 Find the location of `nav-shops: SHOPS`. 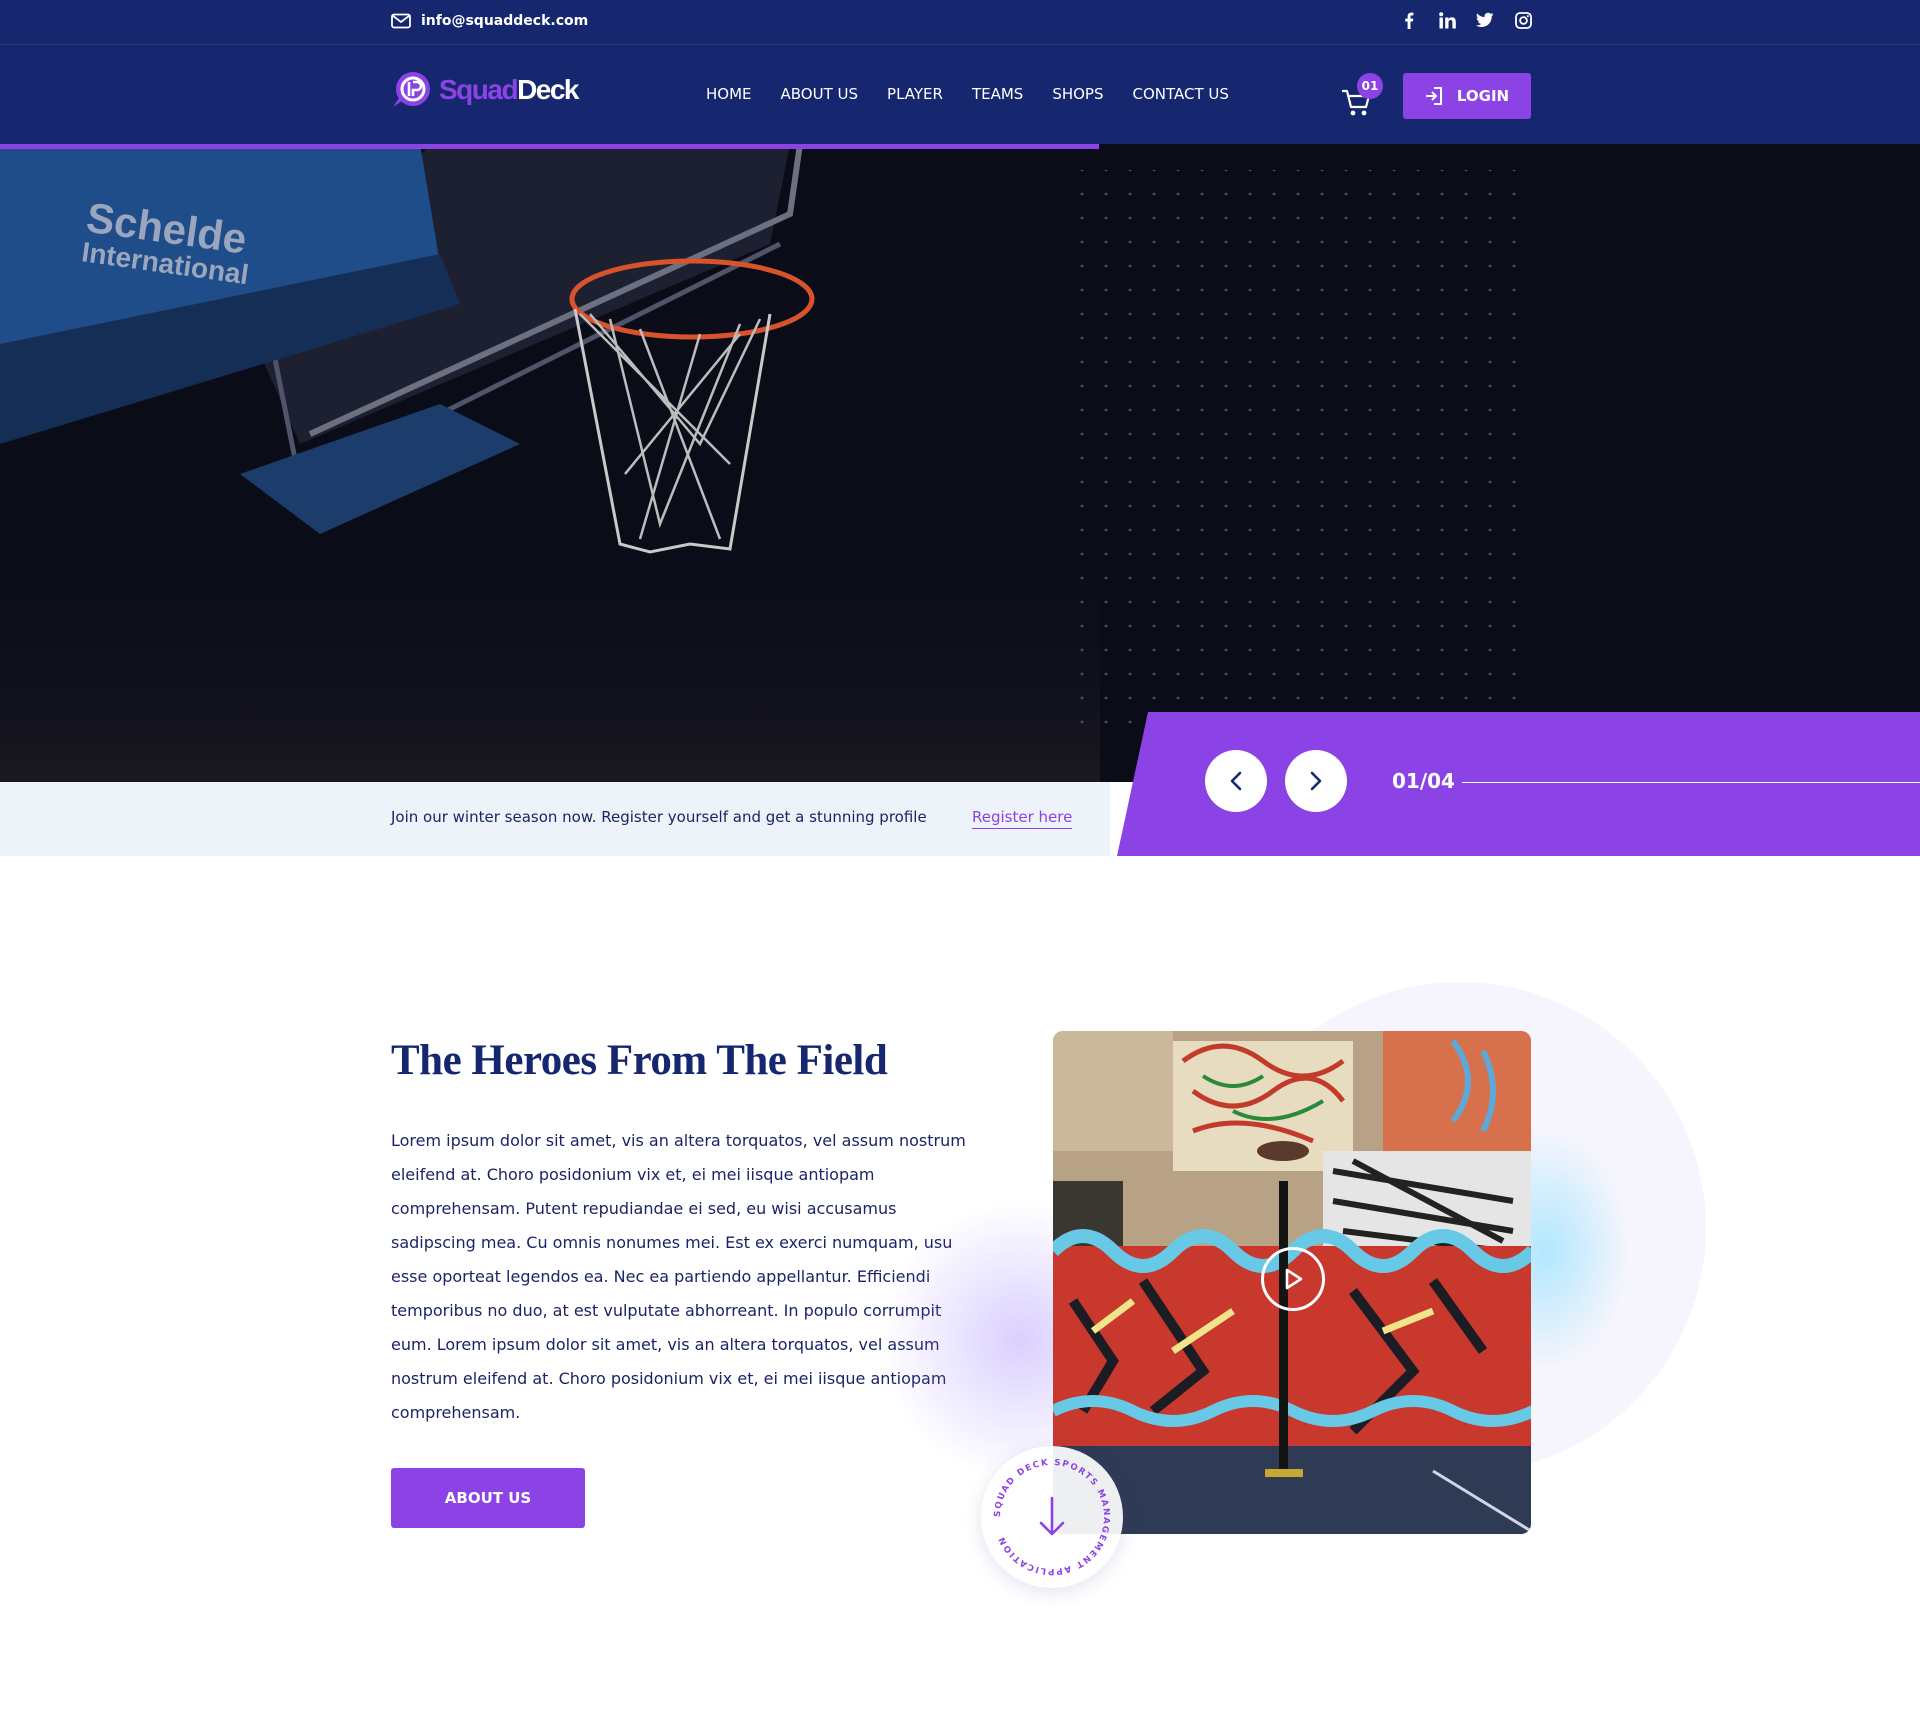

nav-shops: SHOPS is located at coordinates (1077, 94).